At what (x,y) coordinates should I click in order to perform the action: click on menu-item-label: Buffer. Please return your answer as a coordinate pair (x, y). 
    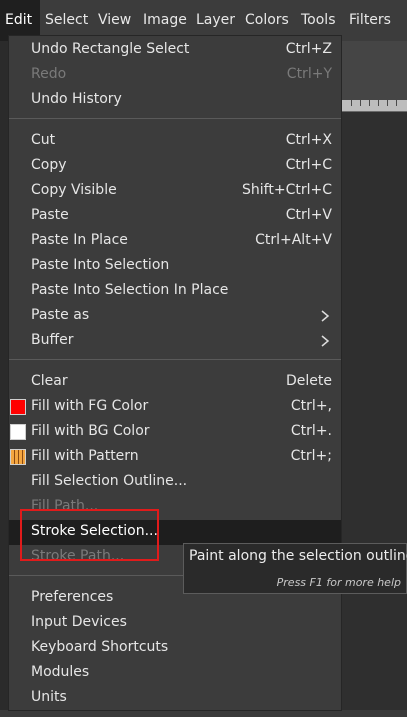
    Looking at the image, I should click on (52, 340).